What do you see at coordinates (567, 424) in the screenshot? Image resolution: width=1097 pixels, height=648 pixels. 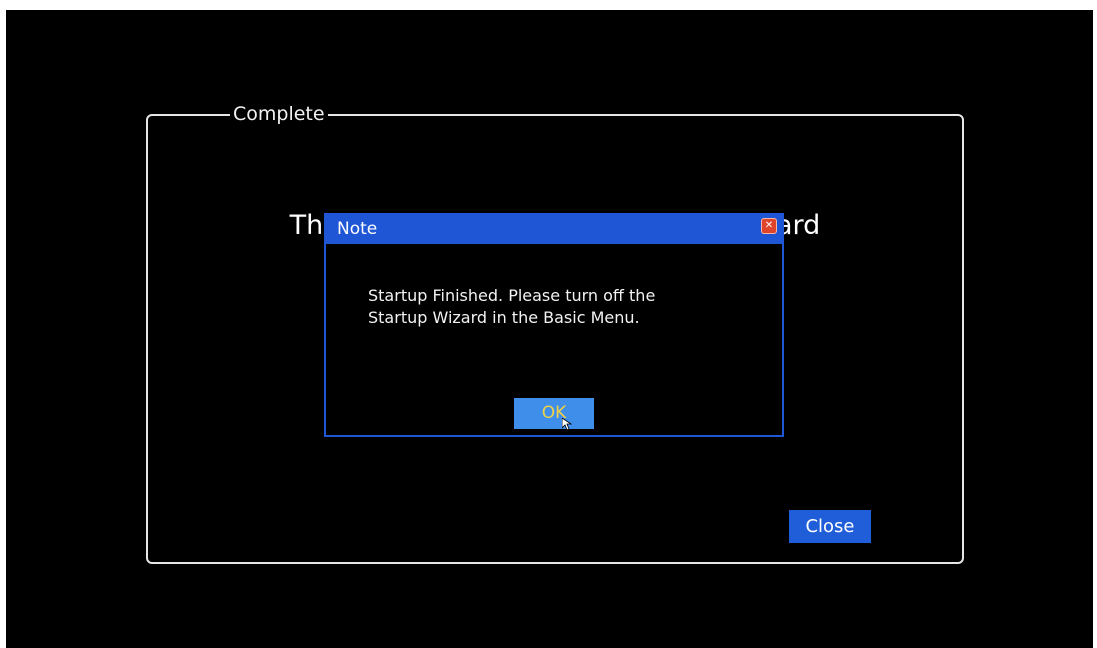 I see `mouse-pointer-icon` at bounding box center [567, 424].